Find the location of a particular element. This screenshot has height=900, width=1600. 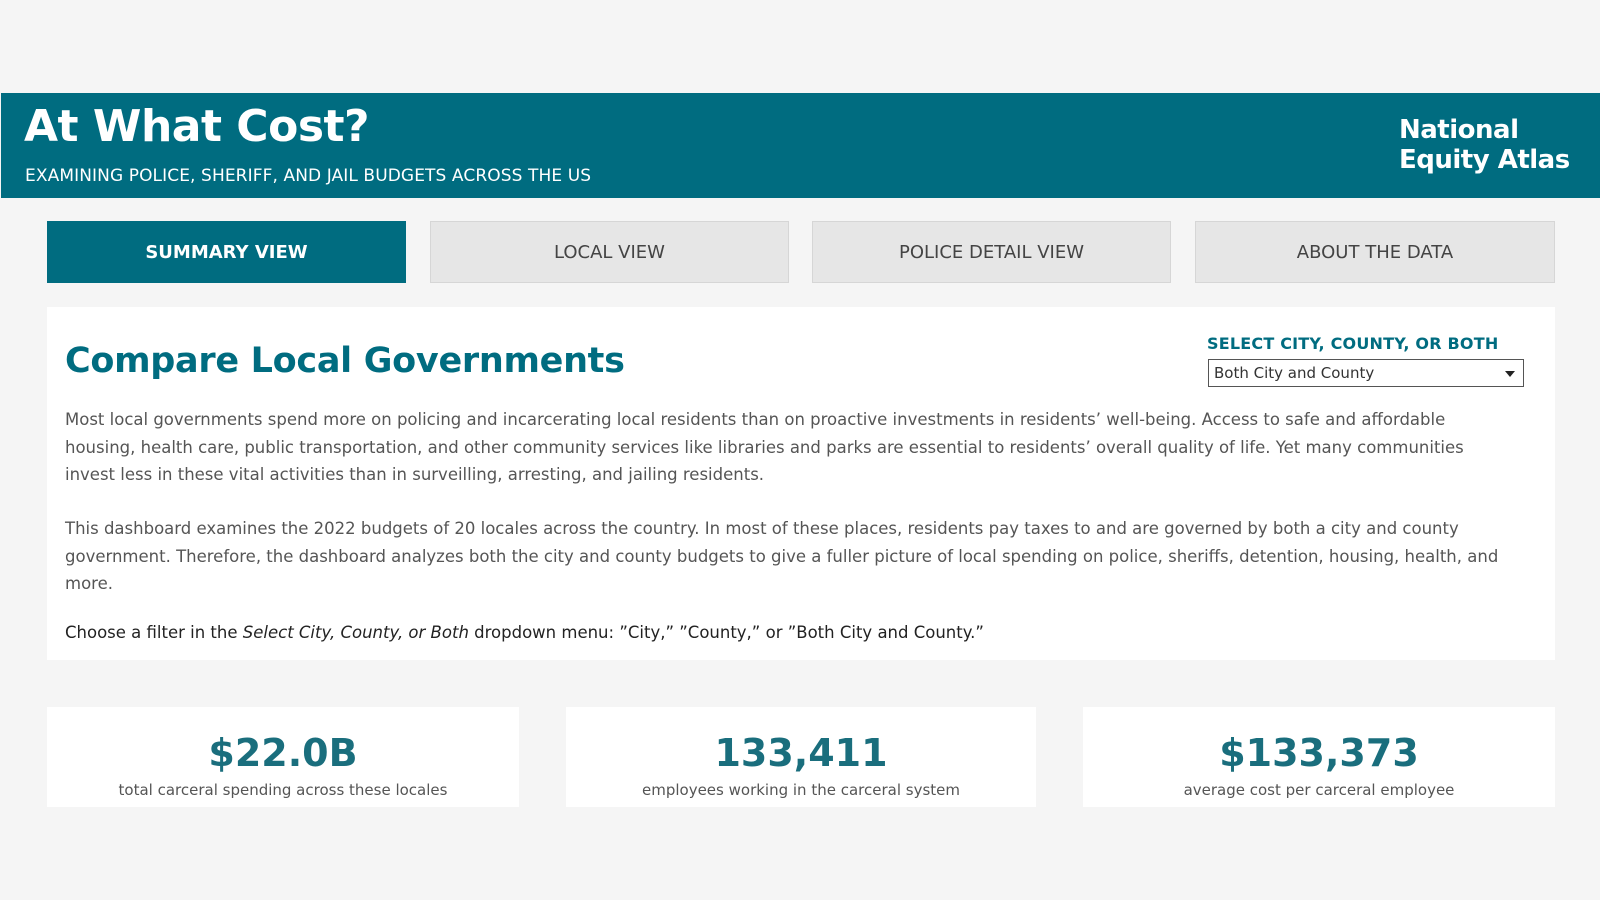

page-title: At What Cost? is located at coordinates (197, 126).